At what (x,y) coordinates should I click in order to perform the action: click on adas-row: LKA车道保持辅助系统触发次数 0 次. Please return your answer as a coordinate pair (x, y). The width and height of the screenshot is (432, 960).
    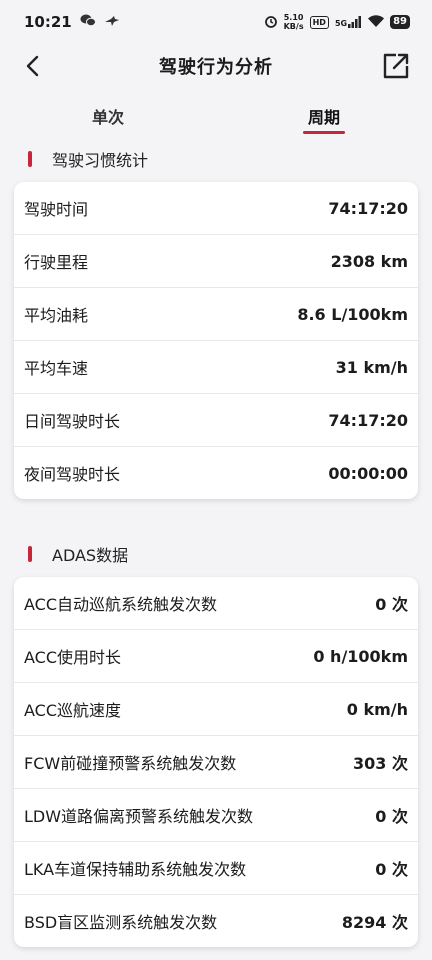
    Looking at the image, I should click on (216, 868).